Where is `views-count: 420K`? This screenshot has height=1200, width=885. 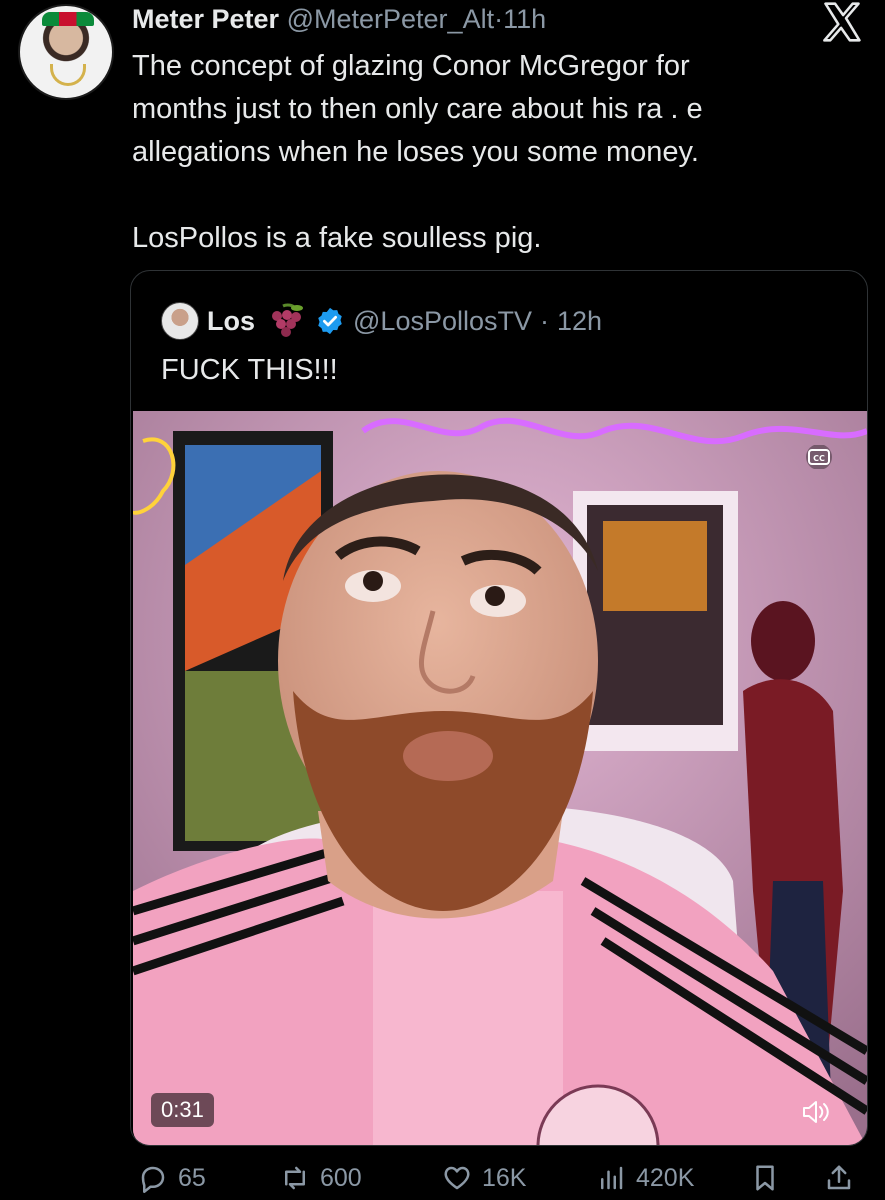 views-count: 420K is located at coordinates (665, 1177).